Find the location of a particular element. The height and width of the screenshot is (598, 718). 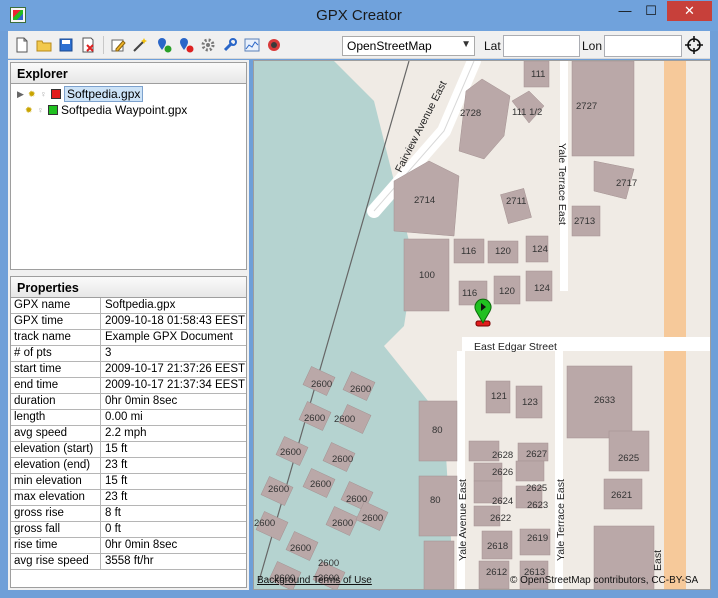

property-value: 8 ft is located at coordinates (174, 514).